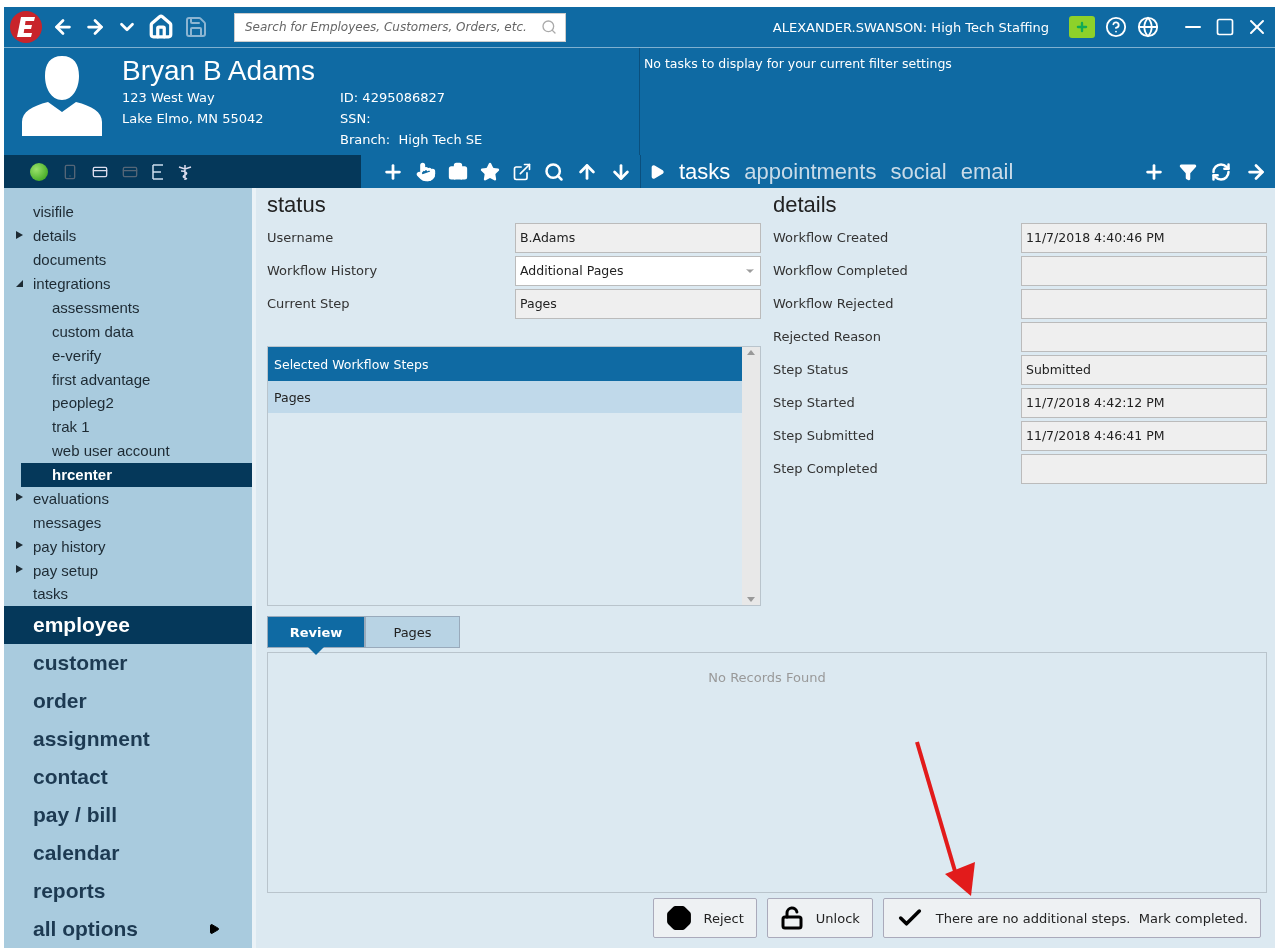  Describe the element at coordinates (1221, 171) in the screenshot. I see `refresh-icon` at that location.